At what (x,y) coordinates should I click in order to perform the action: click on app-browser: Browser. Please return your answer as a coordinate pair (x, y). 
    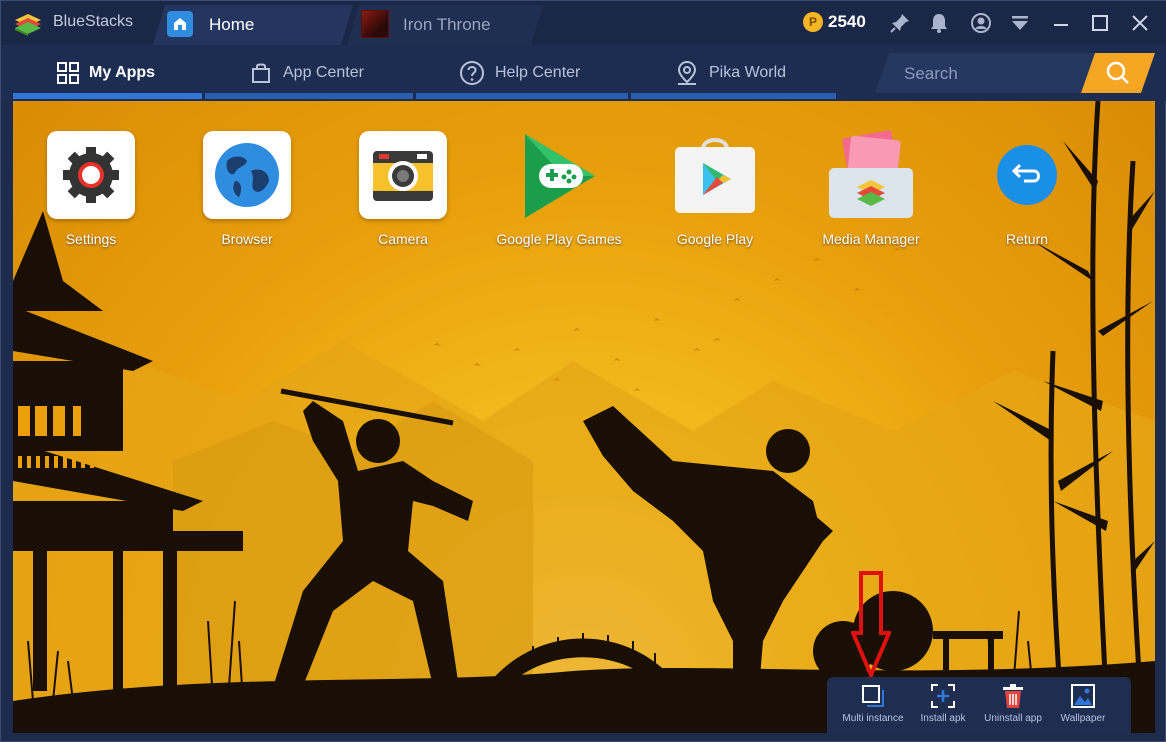
    Looking at the image, I should click on (247, 189).